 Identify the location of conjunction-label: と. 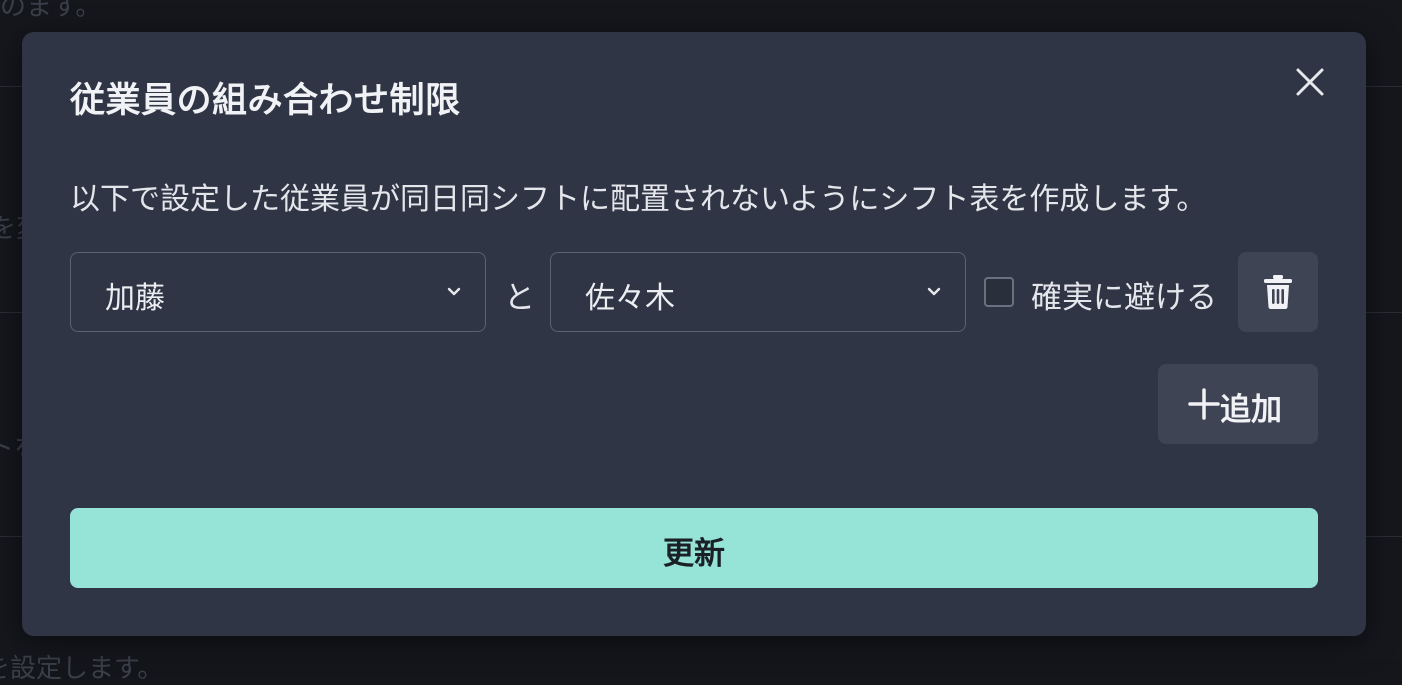
(519, 294).